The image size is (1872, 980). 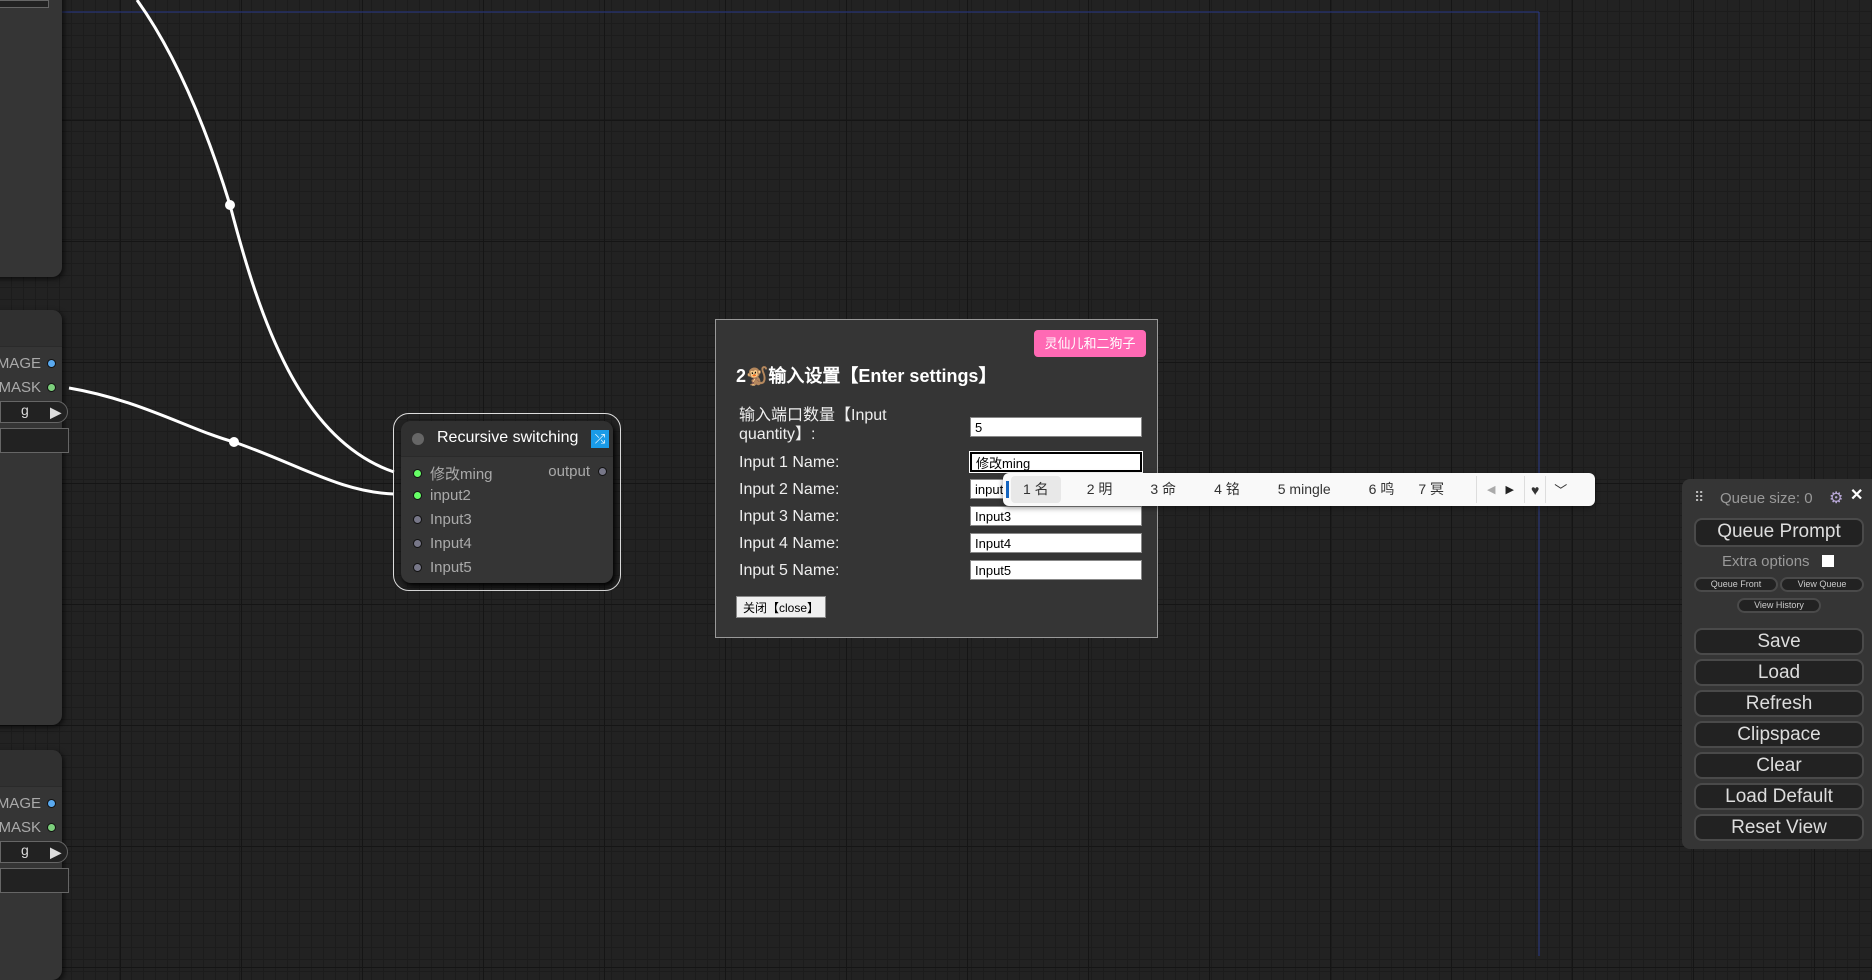 What do you see at coordinates (1090, 343) in the screenshot?
I see `author-badge: 灵仙儿和二狗子` at bounding box center [1090, 343].